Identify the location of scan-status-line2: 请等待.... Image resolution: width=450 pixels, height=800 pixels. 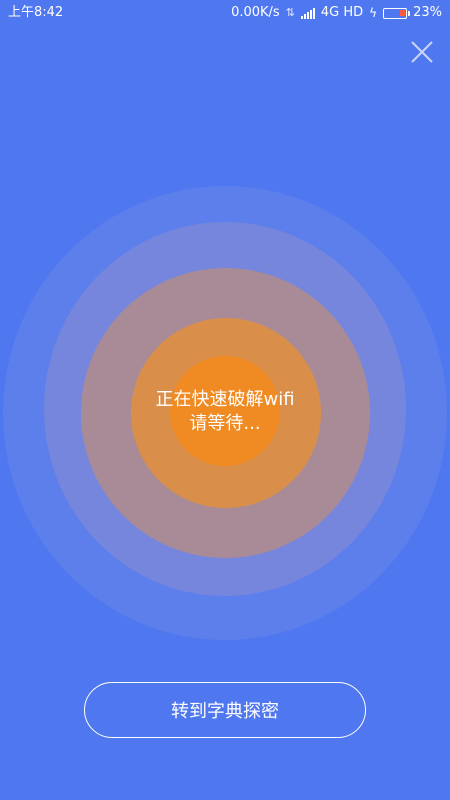
(225, 423).